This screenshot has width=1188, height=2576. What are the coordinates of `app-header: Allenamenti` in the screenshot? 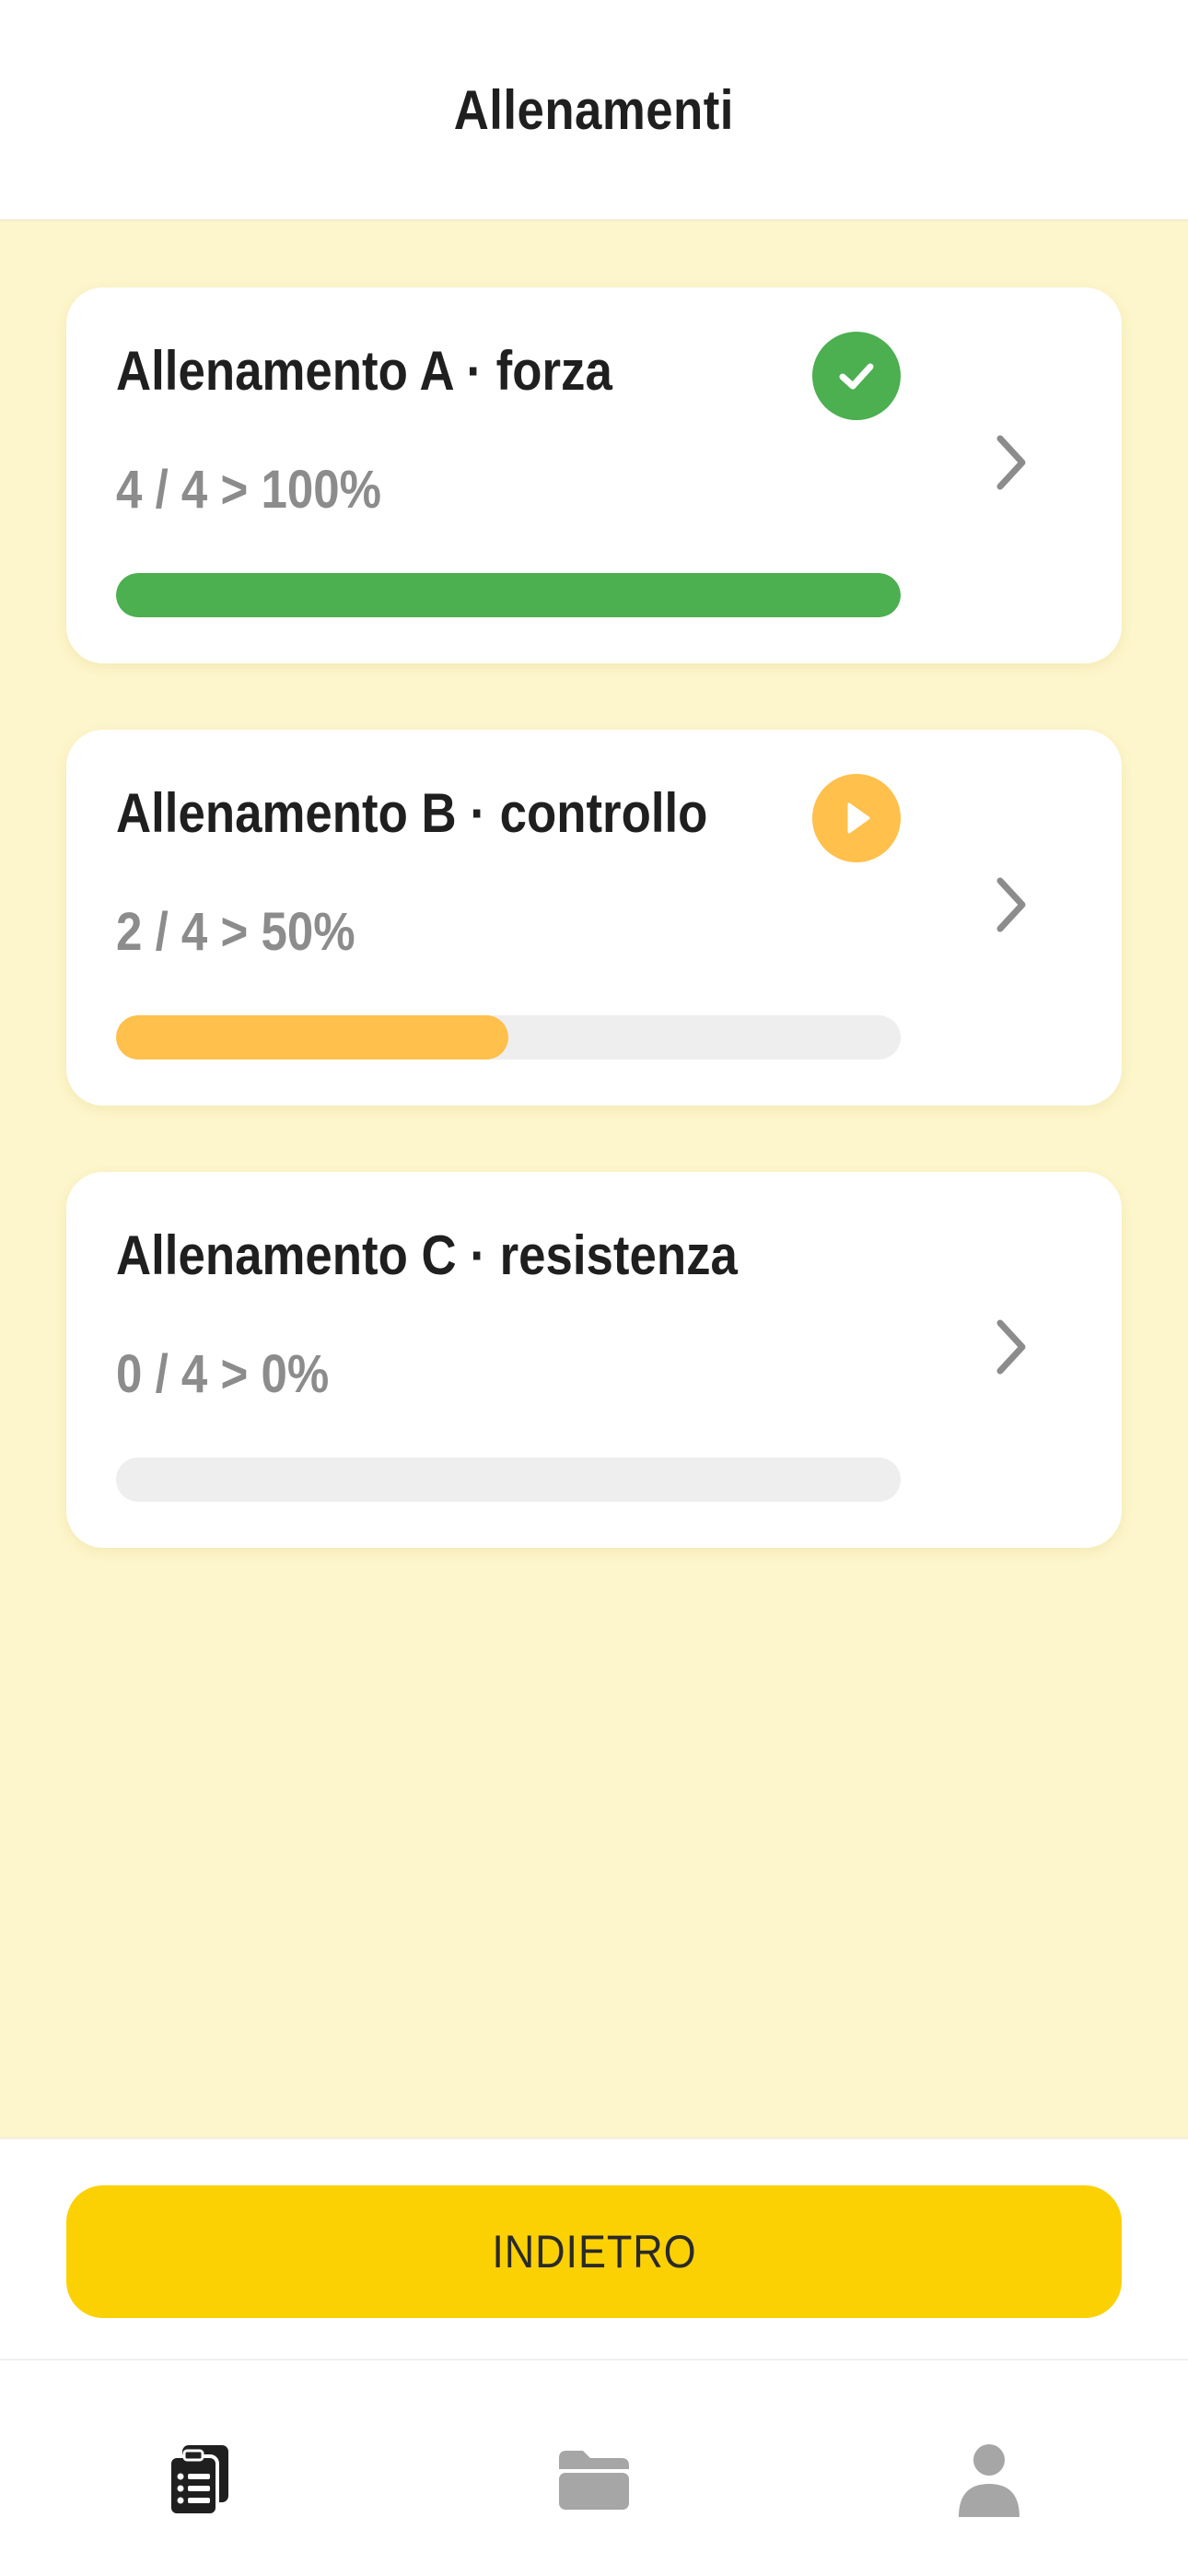 It's located at (594, 110).